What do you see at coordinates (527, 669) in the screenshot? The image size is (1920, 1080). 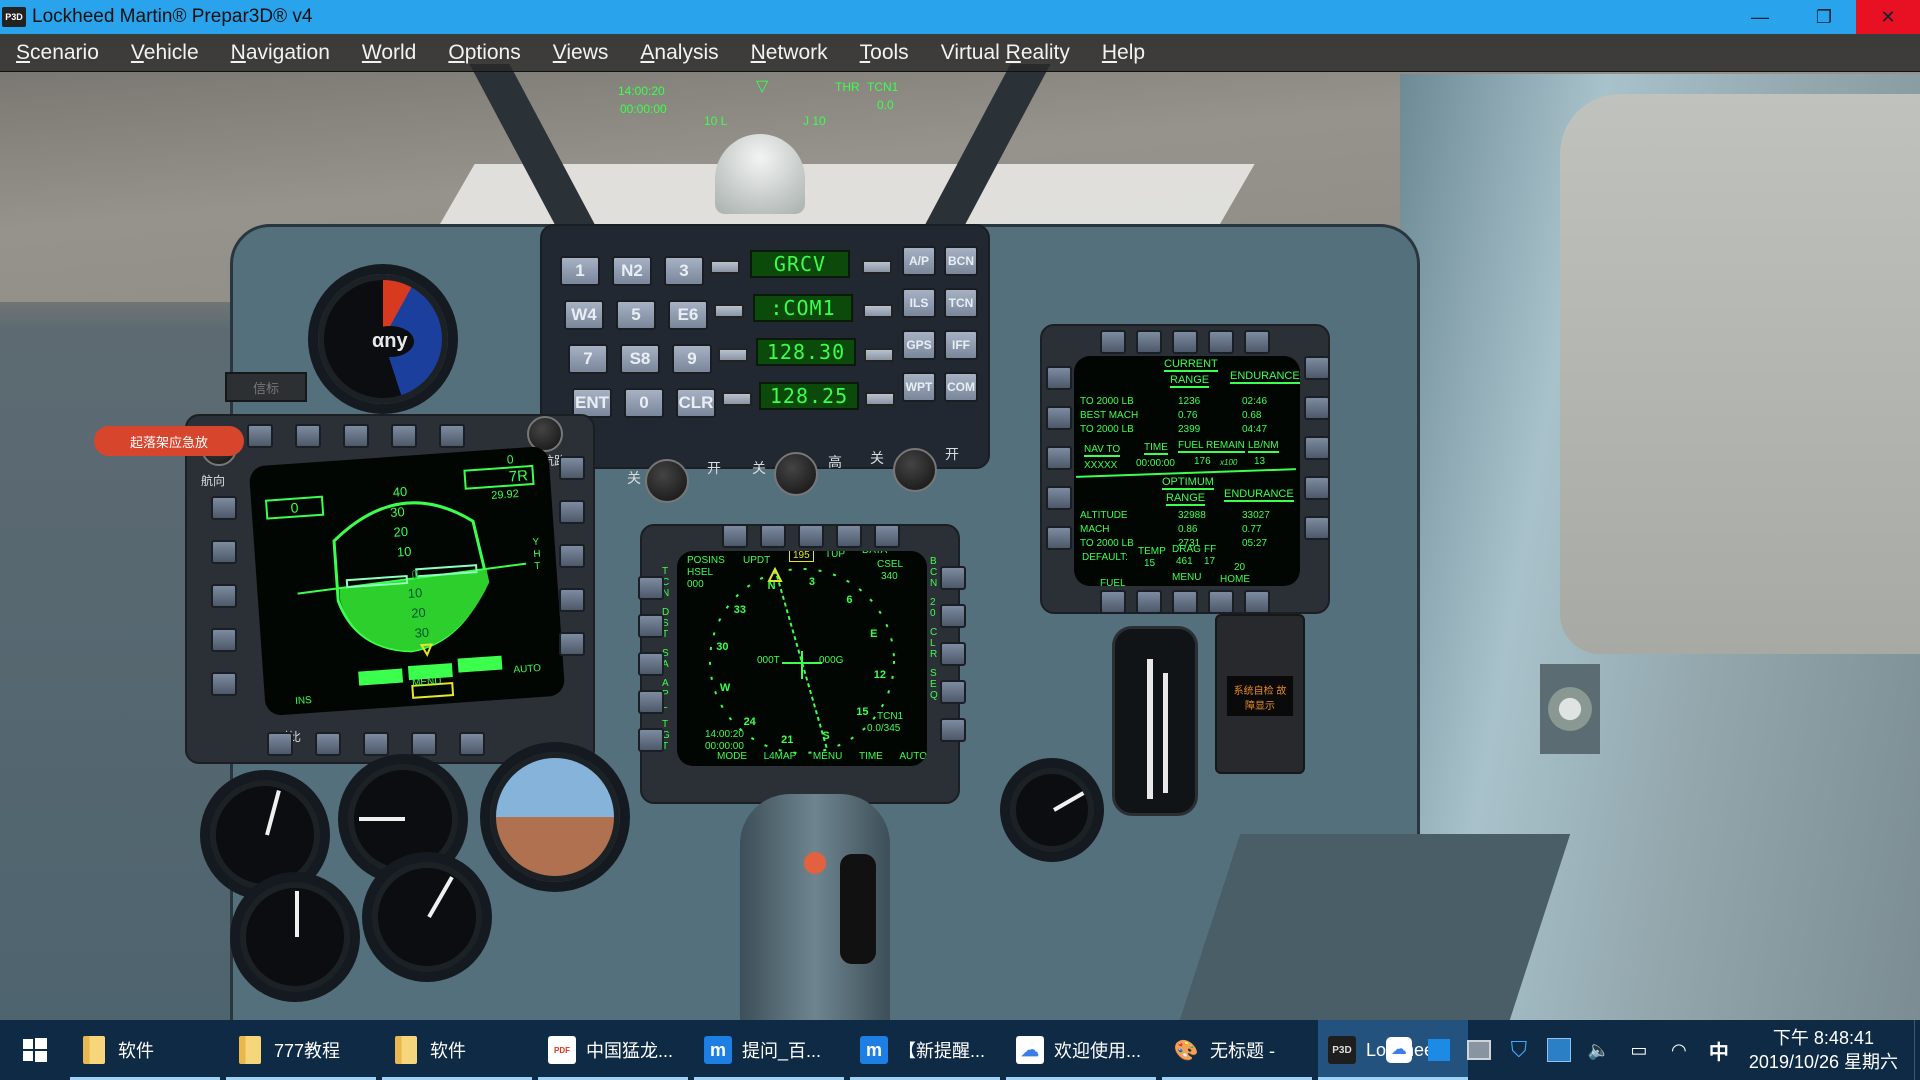 I see `auto-label: AUTO` at bounding box center [527, 669].